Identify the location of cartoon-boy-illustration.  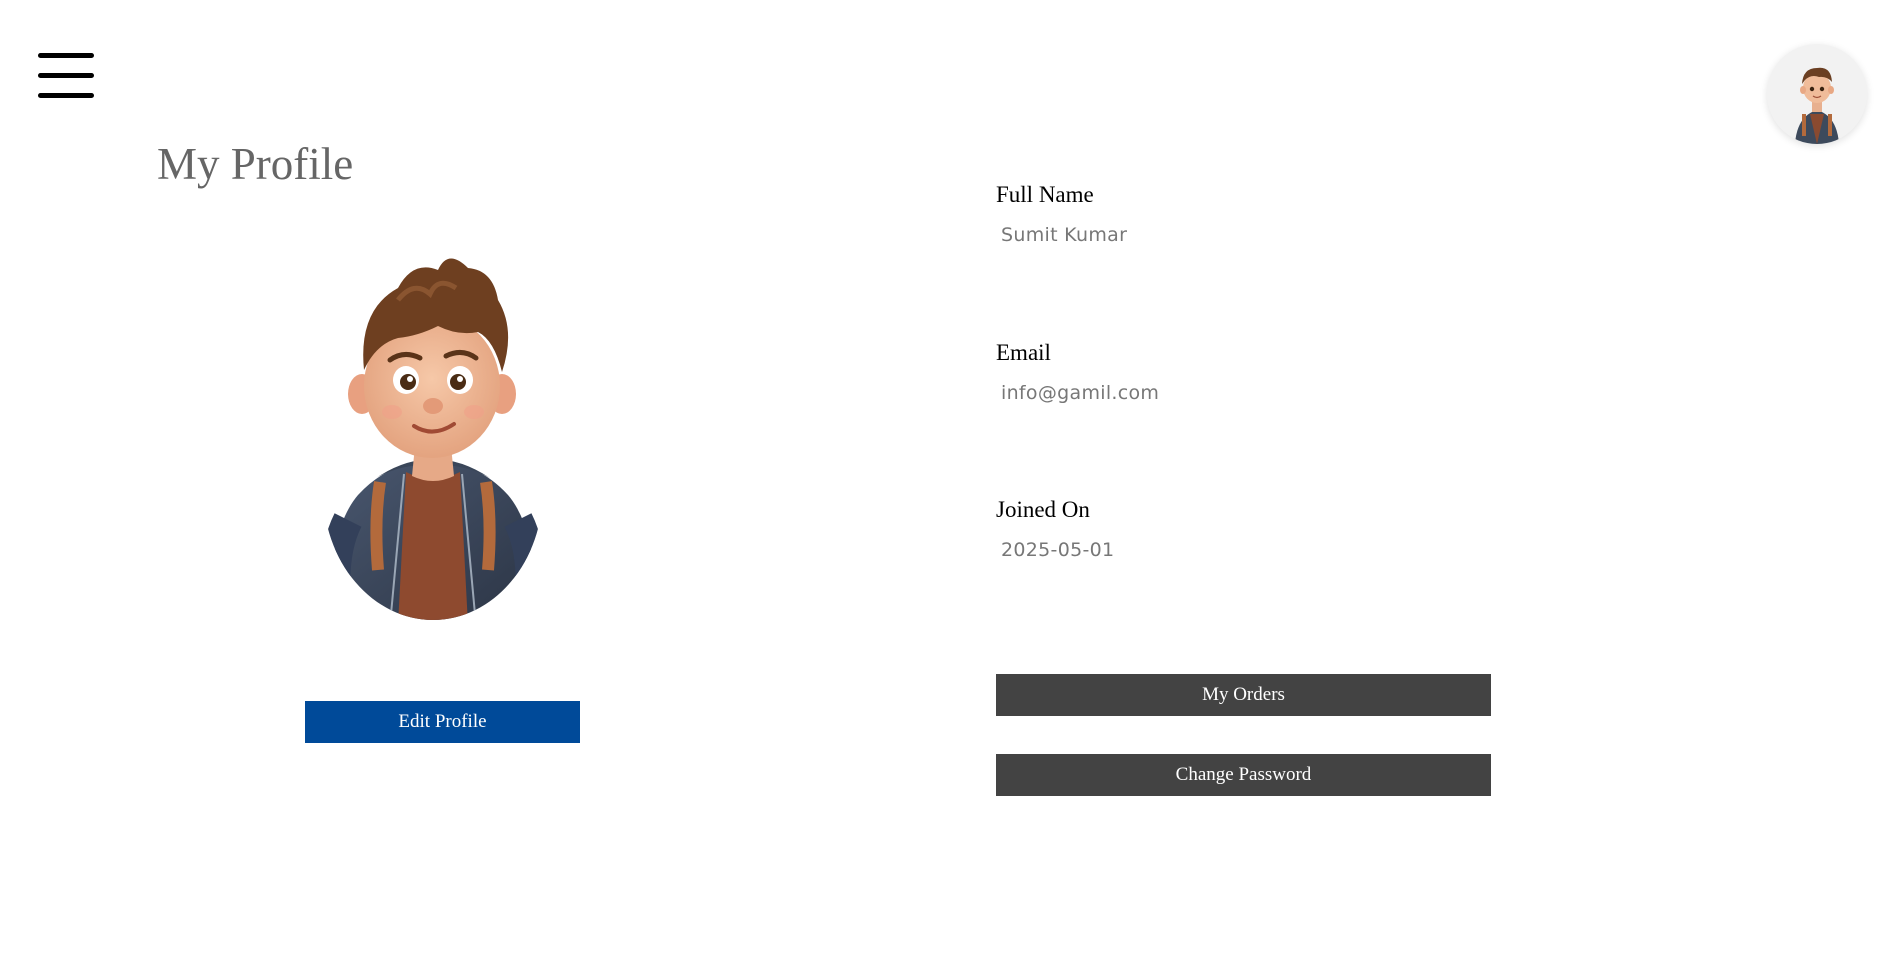
(433, 439).